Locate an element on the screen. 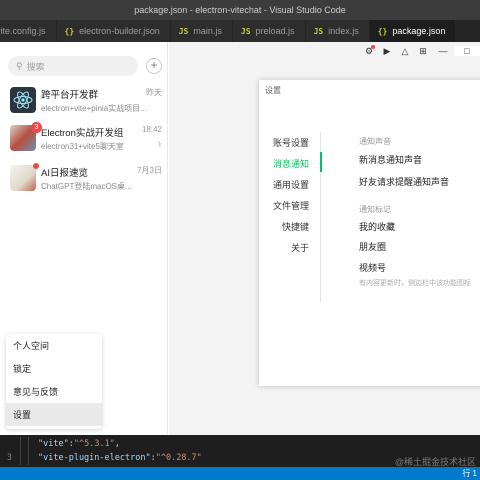 This screenshot has width=480, height=480. json-value: "^0.28.7" is located at coordinates (178, 458).